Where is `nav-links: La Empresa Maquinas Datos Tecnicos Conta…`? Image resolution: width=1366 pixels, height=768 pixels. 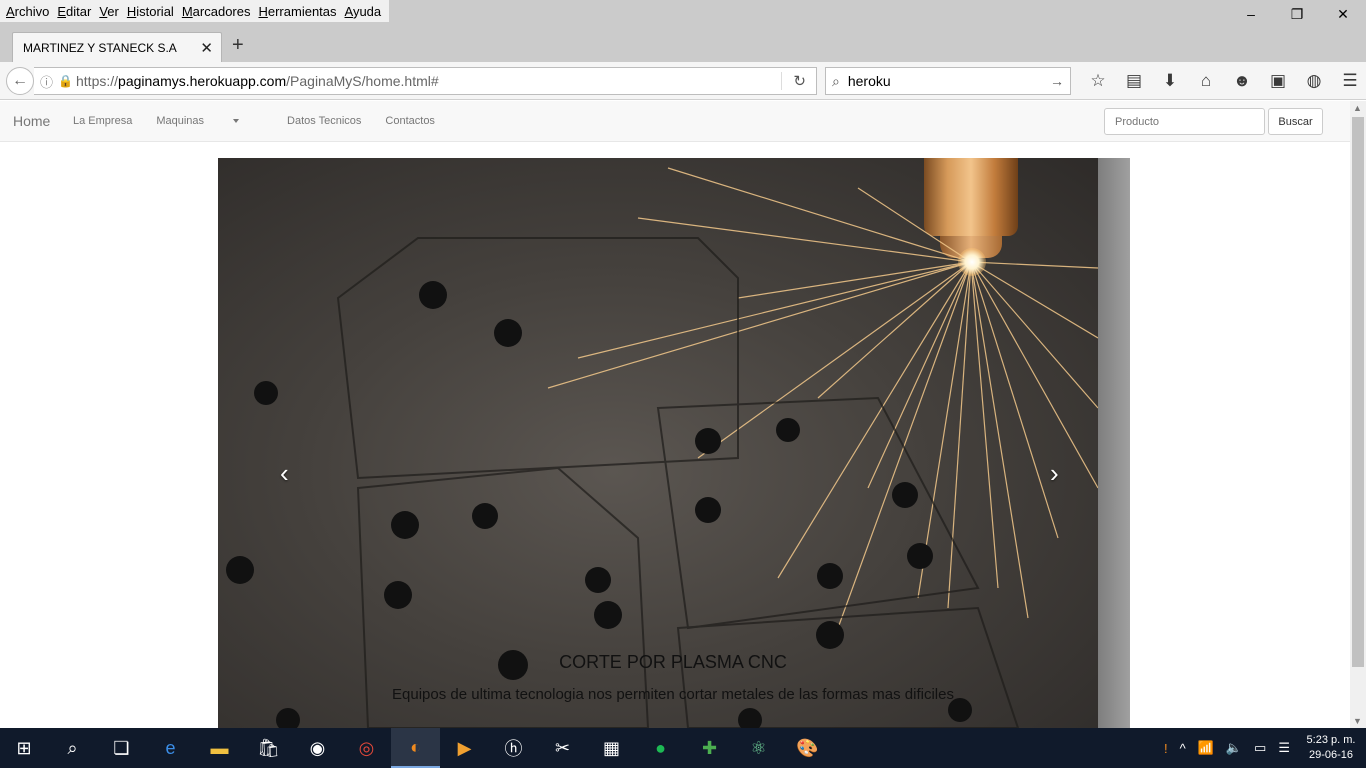 nav-links: La Empresa Maquinas Datos Tecnicos Conta… is located at coordinates (266, 121).